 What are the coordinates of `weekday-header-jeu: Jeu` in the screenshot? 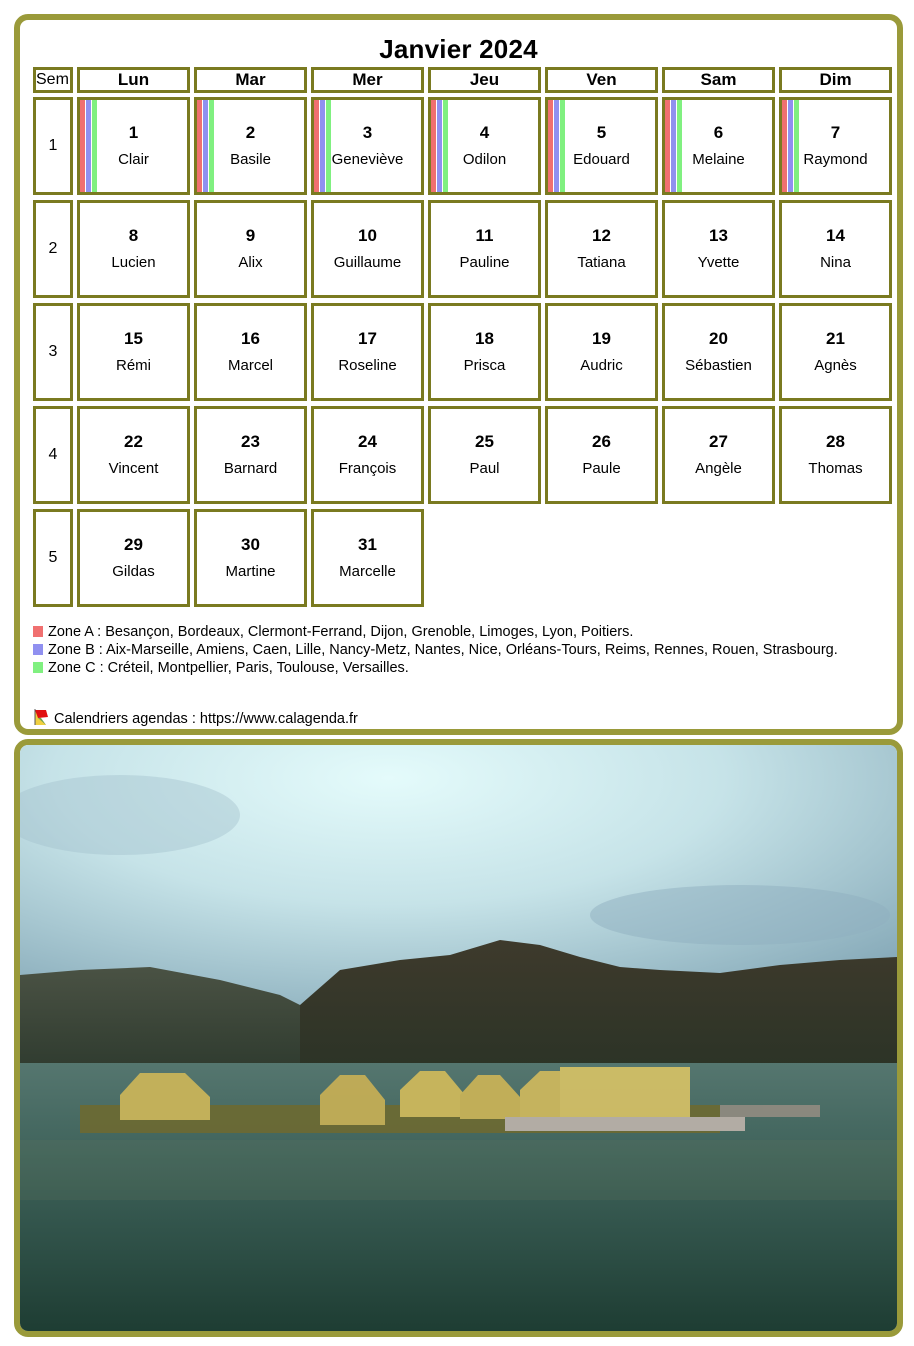 It's located at (484, 80).